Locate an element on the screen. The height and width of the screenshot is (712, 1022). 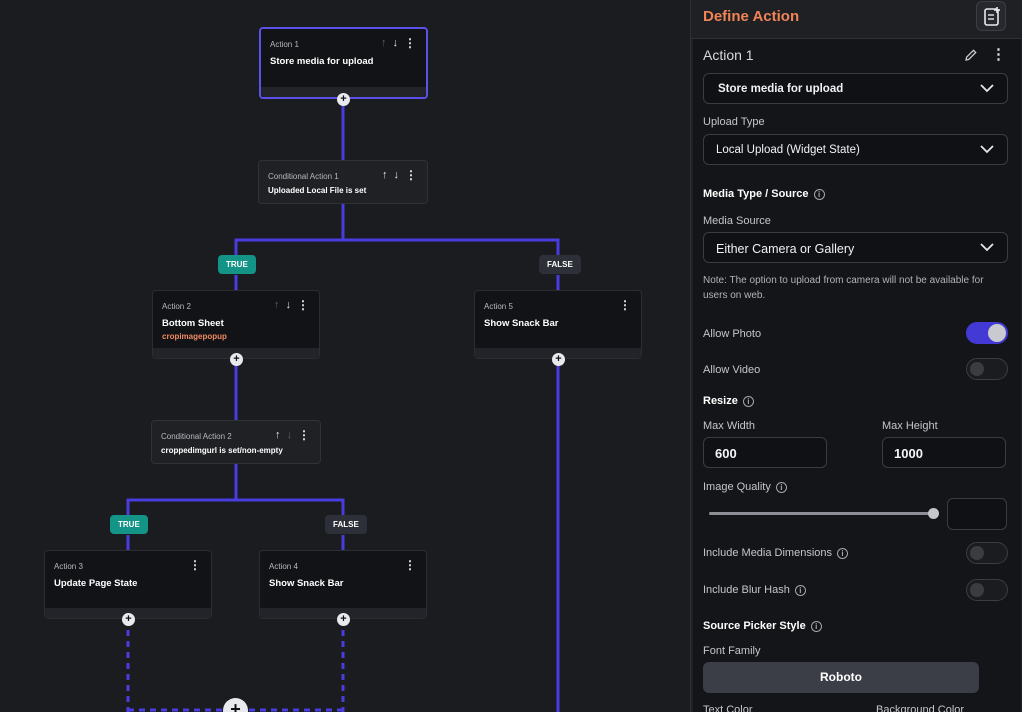
node-kicker: Action 2 is located at coordinates (176, 306).